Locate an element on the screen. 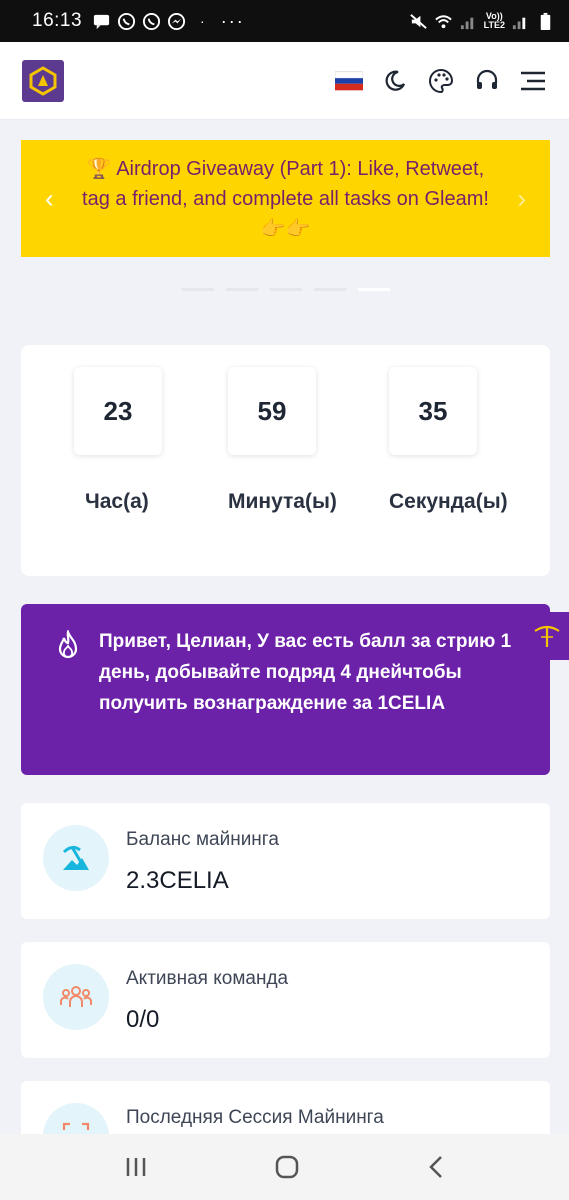 The height and width of the screenshot is (1200, 569). logo-icon is located at coordinates (43, 80).